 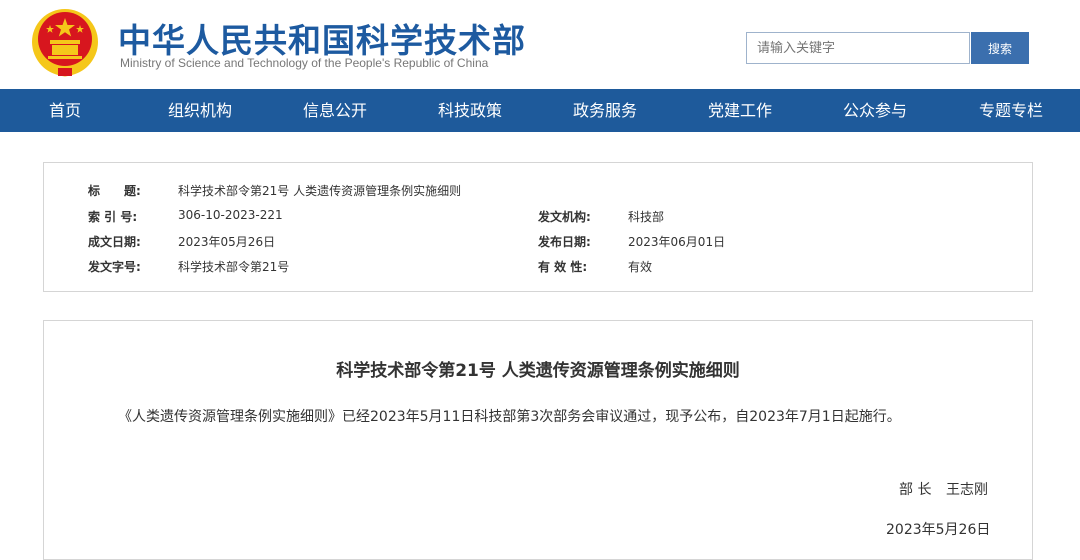 What do you see at coordinates (858, 48) in the screenshot?
I see `search-input` at bounding box center [858, 48].